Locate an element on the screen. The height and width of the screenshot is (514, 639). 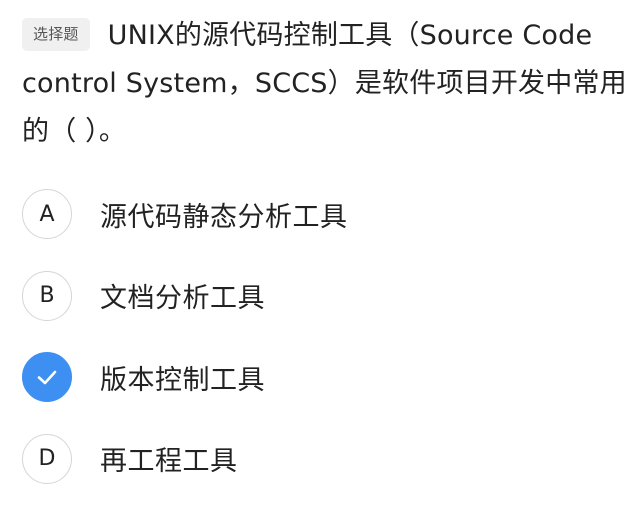
option-a: A 源代码静态分析工具 is located at coordinates (322, 214).